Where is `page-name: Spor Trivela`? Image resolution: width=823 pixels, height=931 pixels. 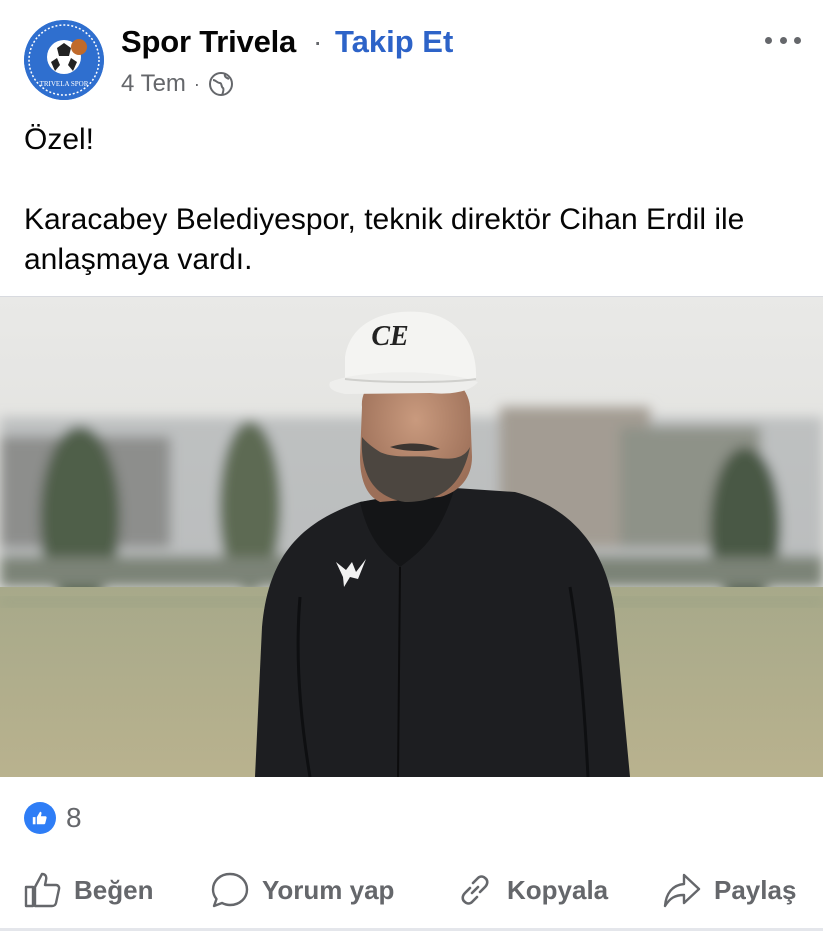
page-name: Spor Trivela is located at coordinates (208, 42).